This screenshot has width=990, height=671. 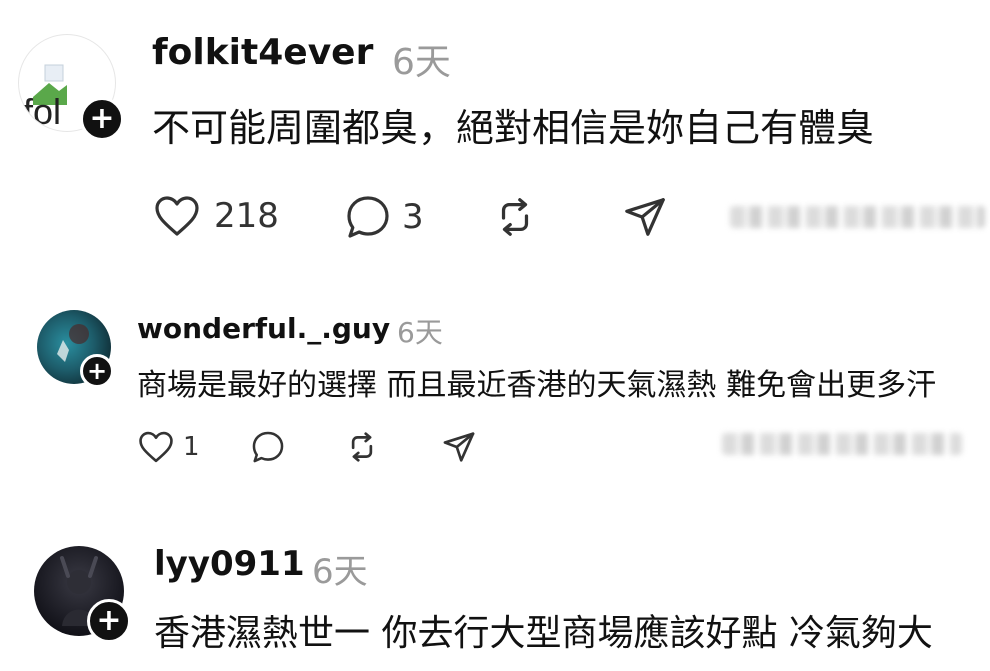 What do you see at coordinates (229, 564) in the screenshot?
I see `username: lyy0911` at bounding box center [229, 564].